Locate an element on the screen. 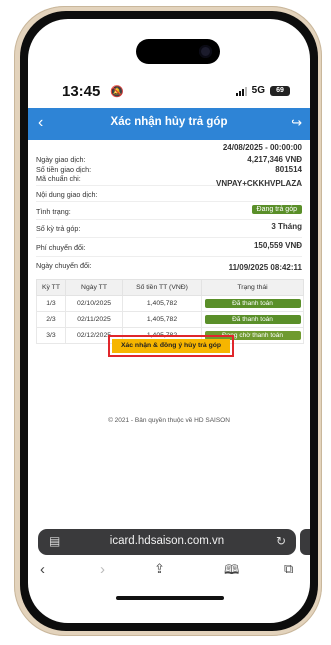 Image resolution: width=331 pixels, height=645 pixels. table-row: 2/3 02/11/2025 1,405,782 Đã thanh toán is located at coordinates (170, 319).